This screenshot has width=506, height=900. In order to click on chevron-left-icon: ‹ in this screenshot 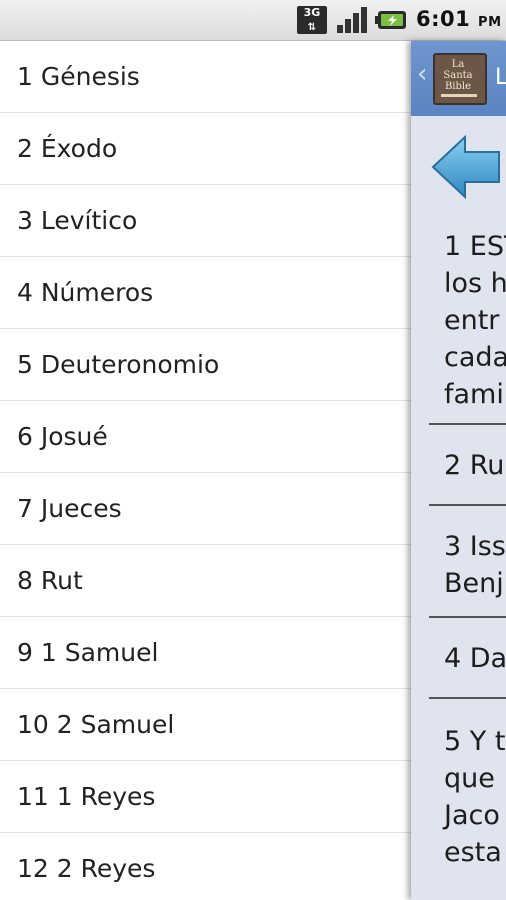, I will do `click(422, 74)`.